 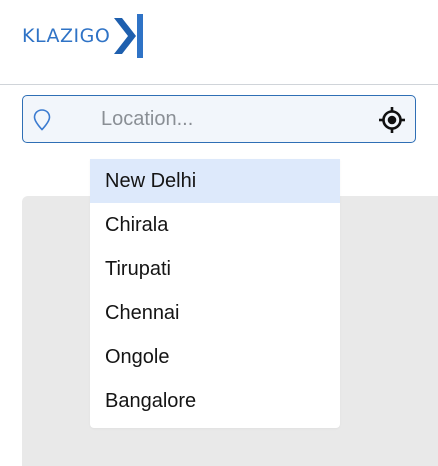 What do you see at coordinates (231, 119) in the screenshot?
I see `location-input` at bounding box center [231, 119].